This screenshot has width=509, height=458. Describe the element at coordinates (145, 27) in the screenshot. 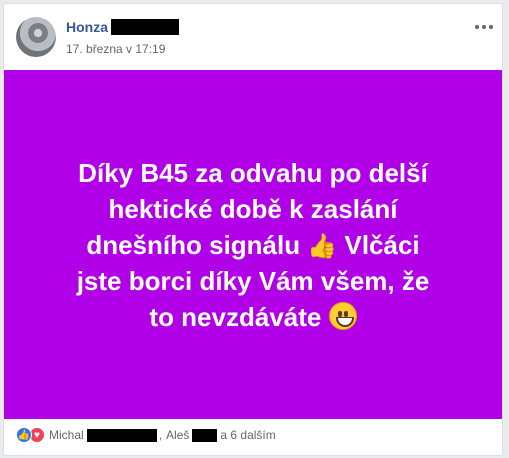

I see `redacted-surname` at that location.